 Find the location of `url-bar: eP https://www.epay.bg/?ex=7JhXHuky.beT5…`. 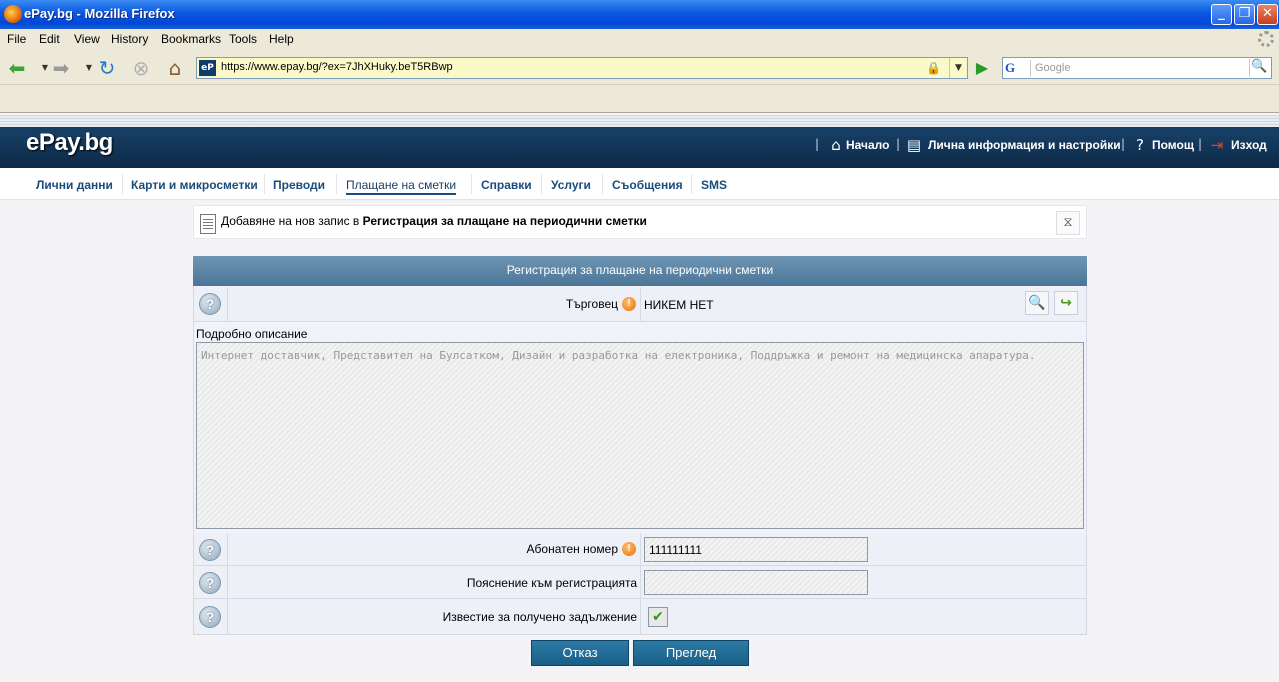

url-bar: eP https://www.epay.bg/?ex=7JhXHuky.beT5… is located at coordinates (582, 68).